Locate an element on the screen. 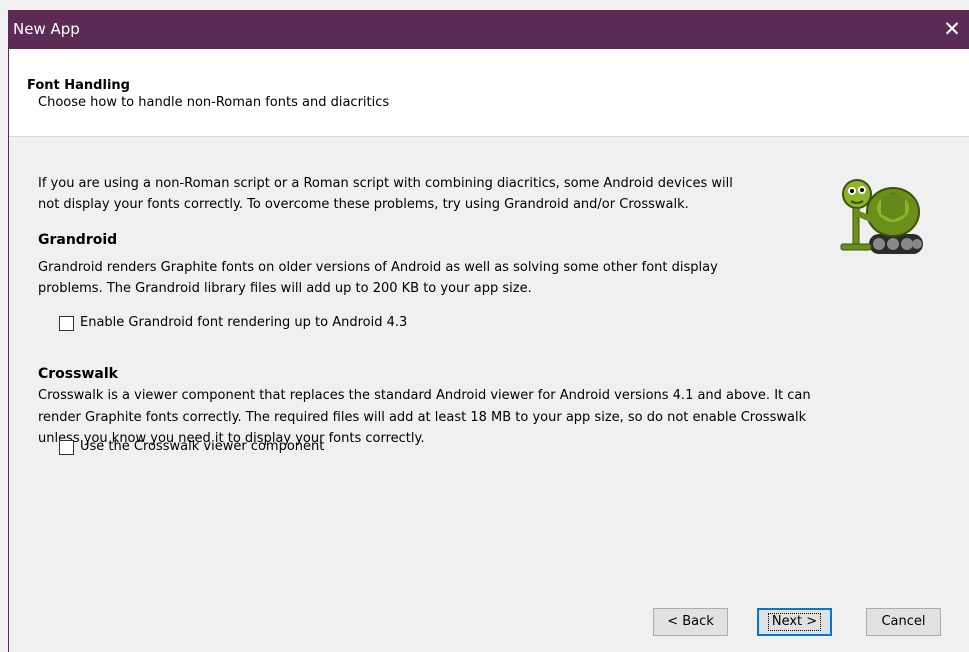 This screenshot has width=969, height=652. robot-turtle-mascot-icon is located at coordinates (881, 216).